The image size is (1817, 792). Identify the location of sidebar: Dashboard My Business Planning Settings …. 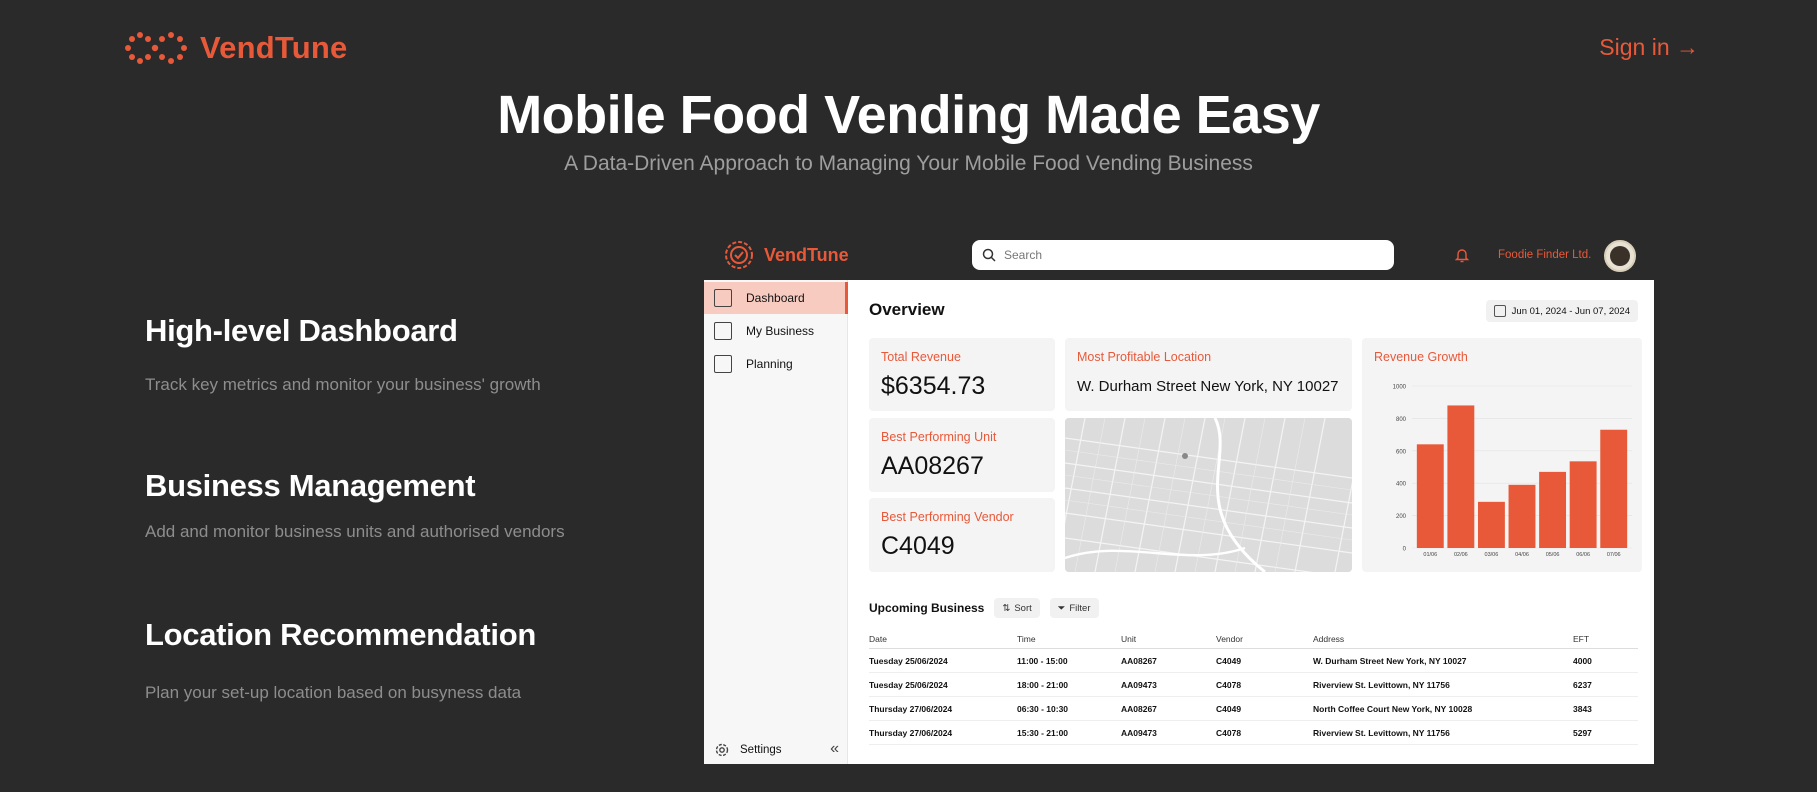
(776, 522).